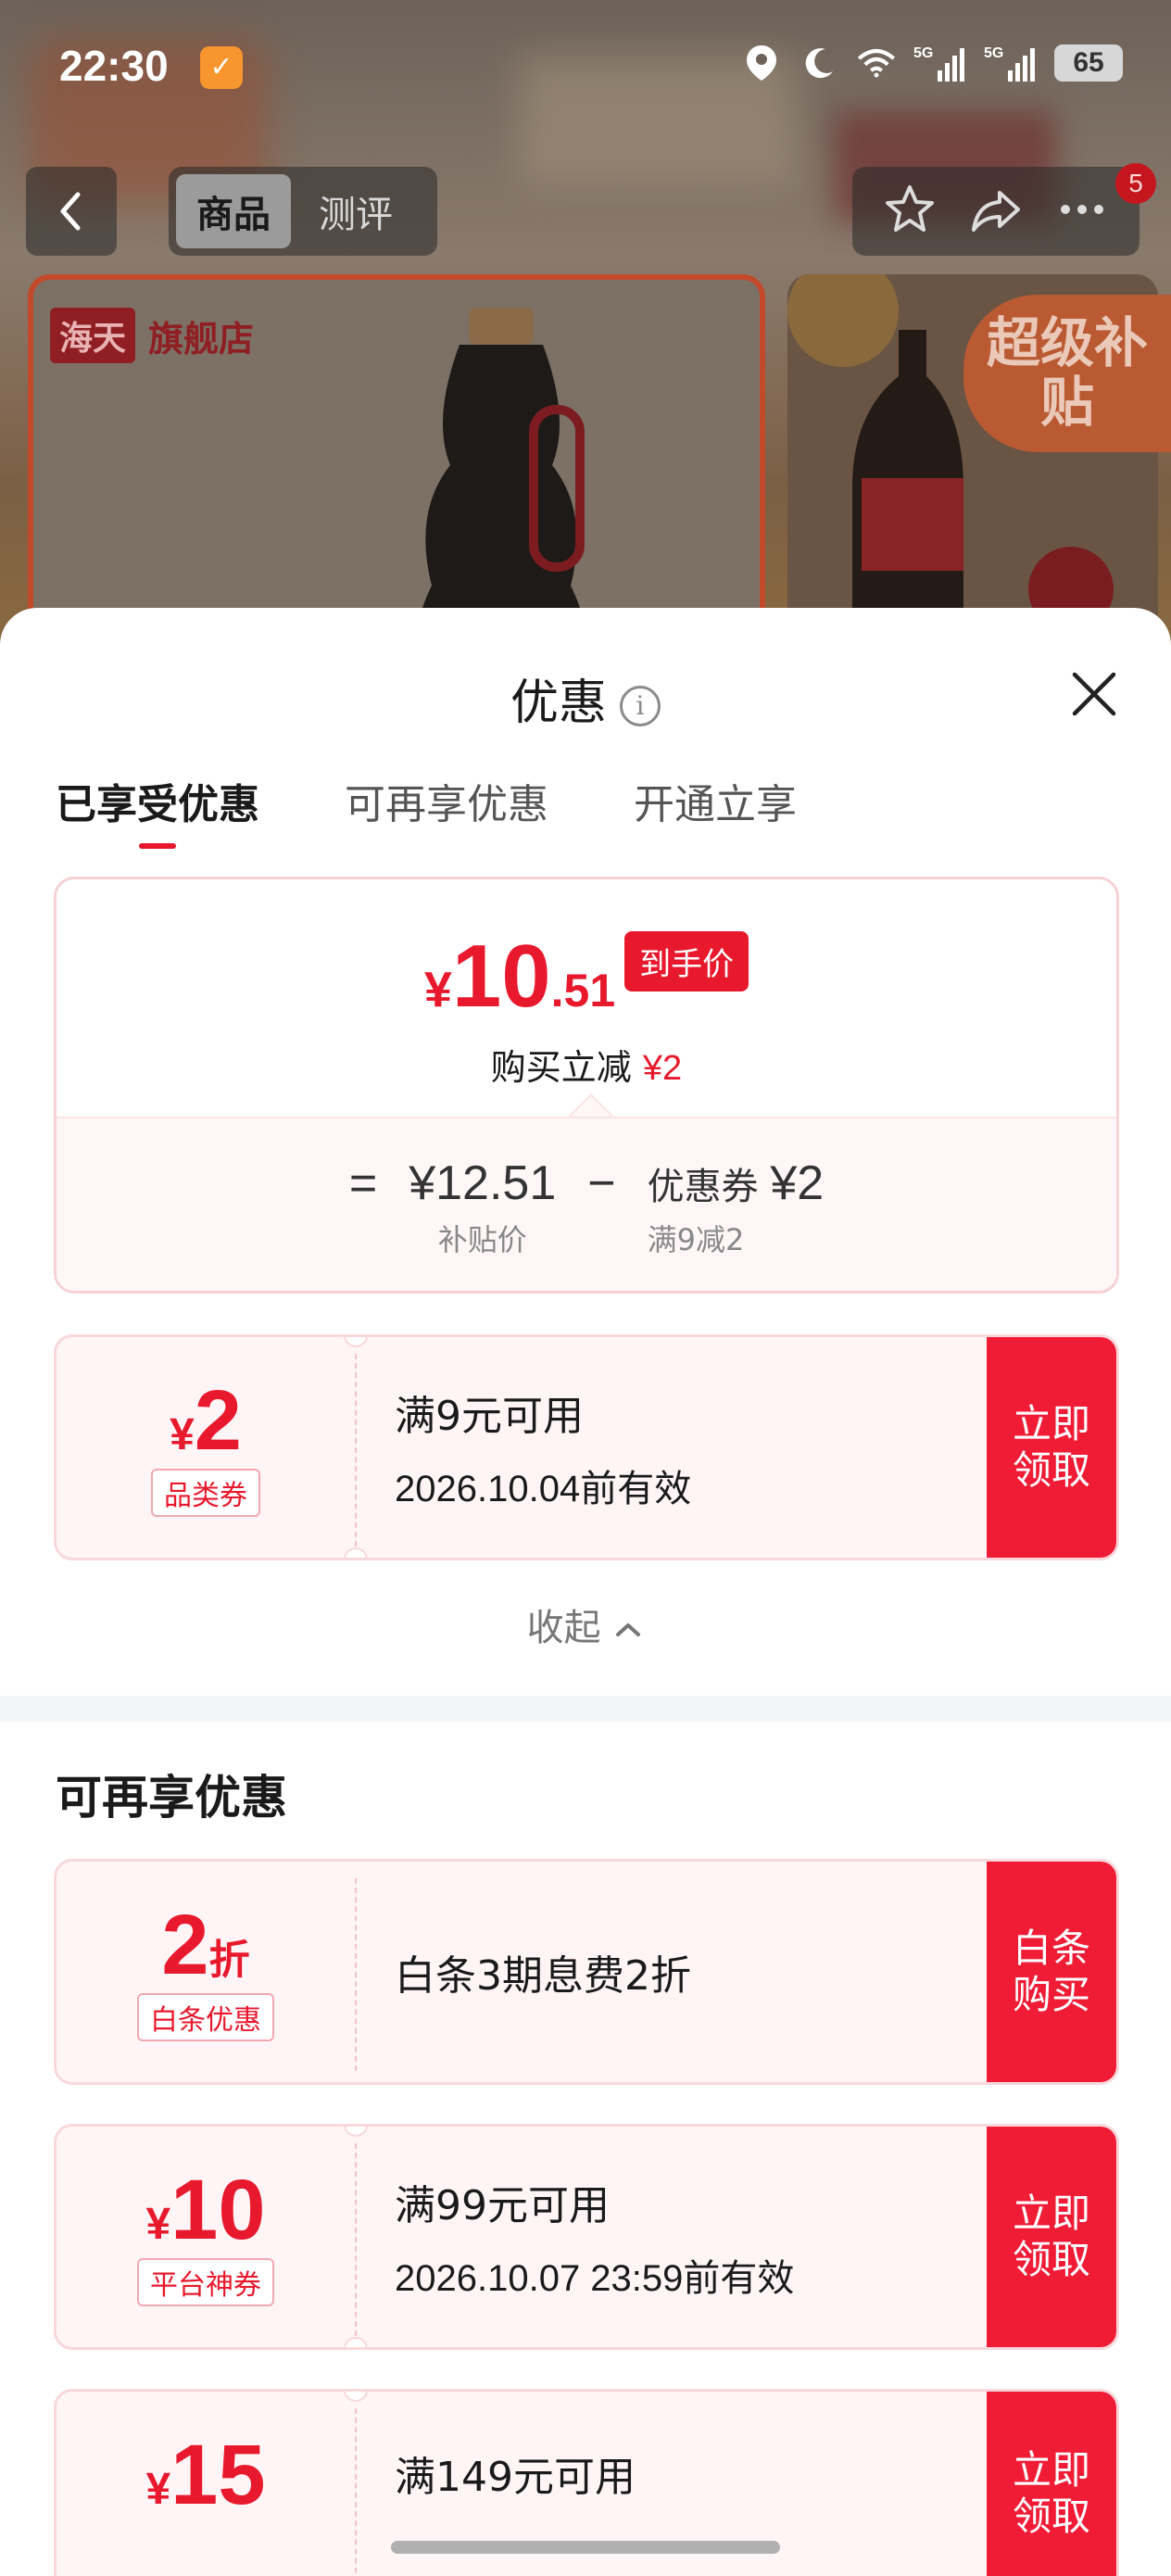 This screenshot has width=1171, height=2576. Describe the element at coordinates (1052, 1972) in the screenshot. I see `baitiao-buy-button: 白条购买` at that location.